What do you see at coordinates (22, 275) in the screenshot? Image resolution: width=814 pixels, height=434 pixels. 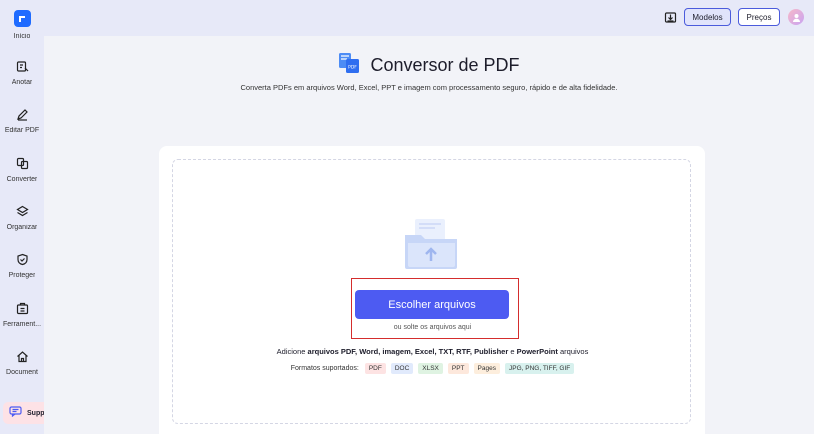 I see `sidebar-item-label: Proteger` at bounding box center [22, 275].